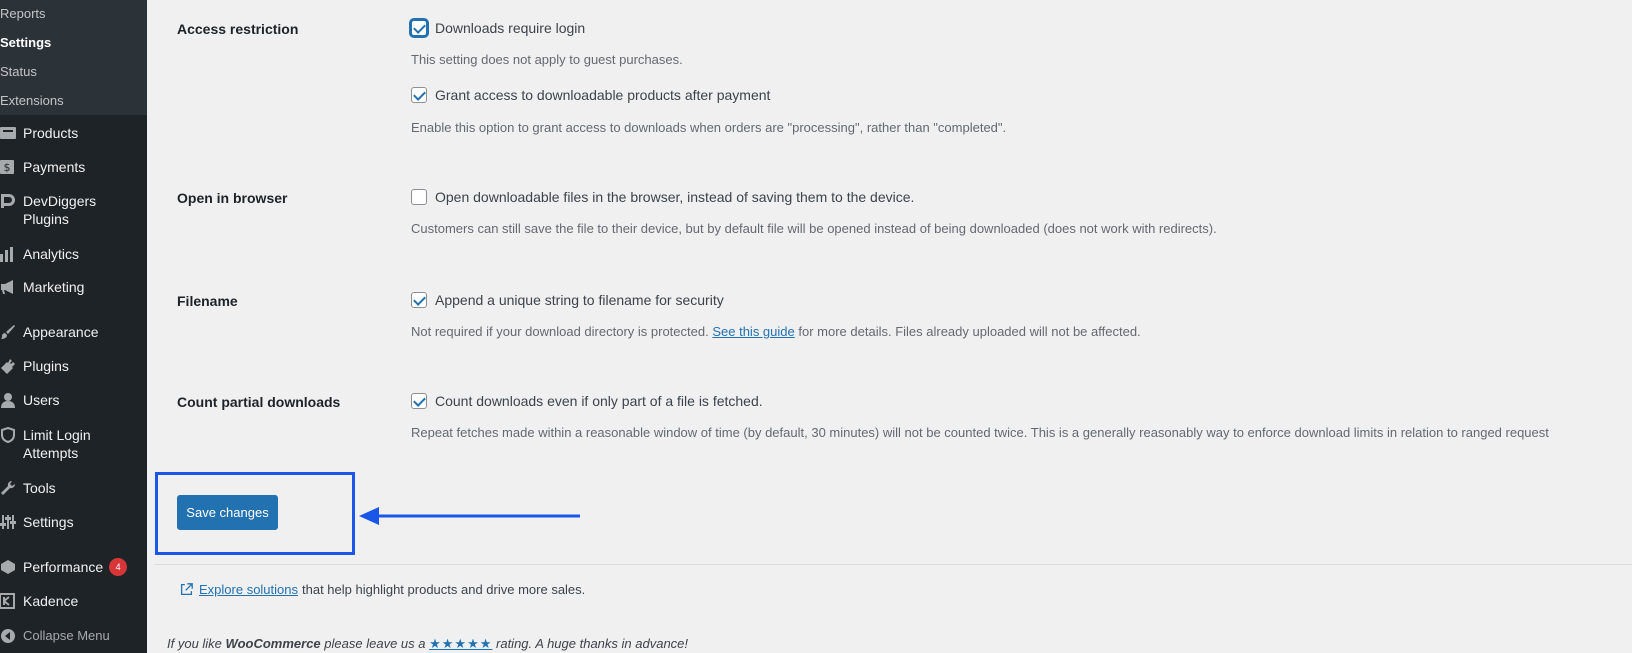  I want to click on kadence-icon, so click(8, 601).